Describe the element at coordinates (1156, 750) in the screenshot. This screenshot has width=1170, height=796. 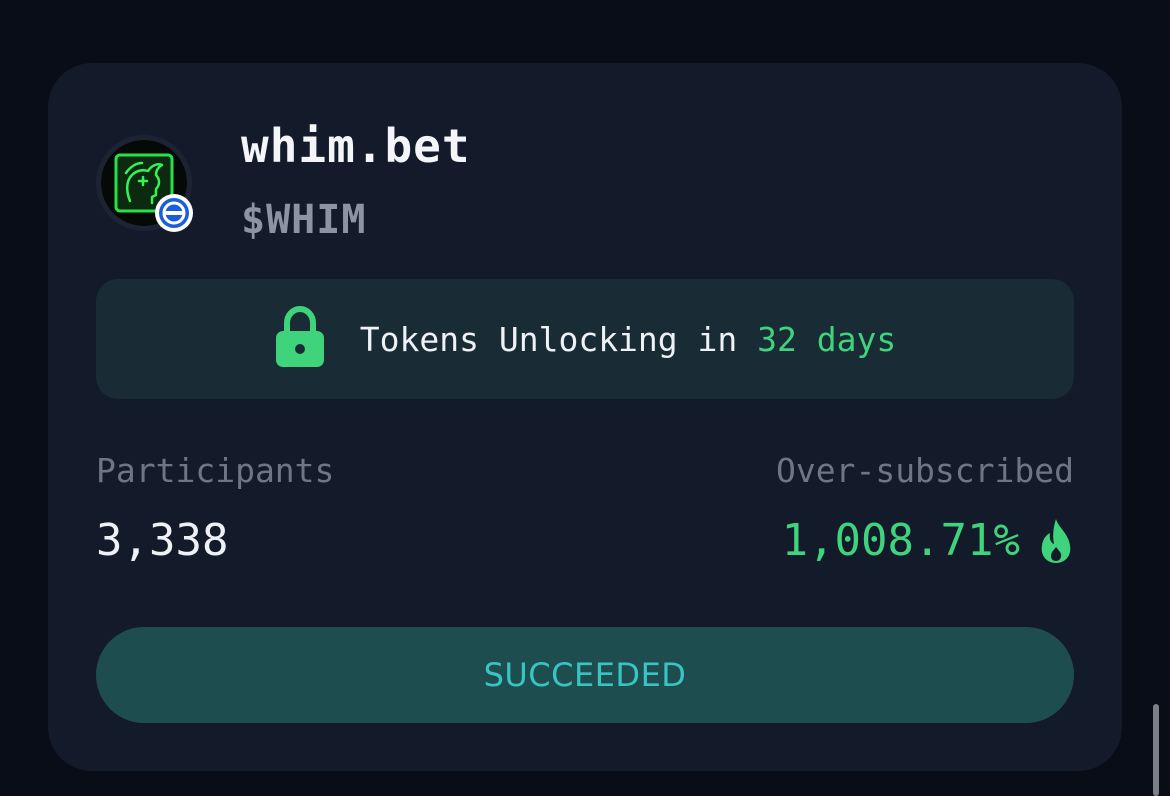
I see `scrollbar` at that location.